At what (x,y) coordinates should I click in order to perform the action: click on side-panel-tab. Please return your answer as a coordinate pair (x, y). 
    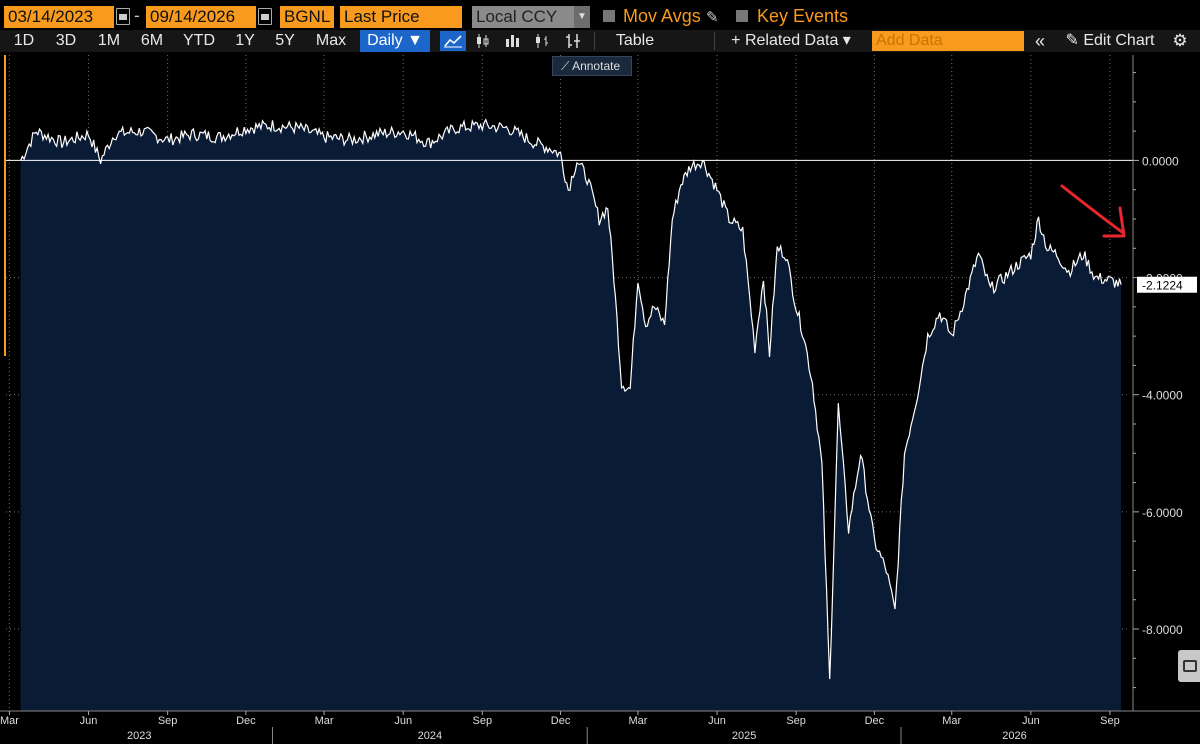
    Looking at the image, I should click on (1189, 666).